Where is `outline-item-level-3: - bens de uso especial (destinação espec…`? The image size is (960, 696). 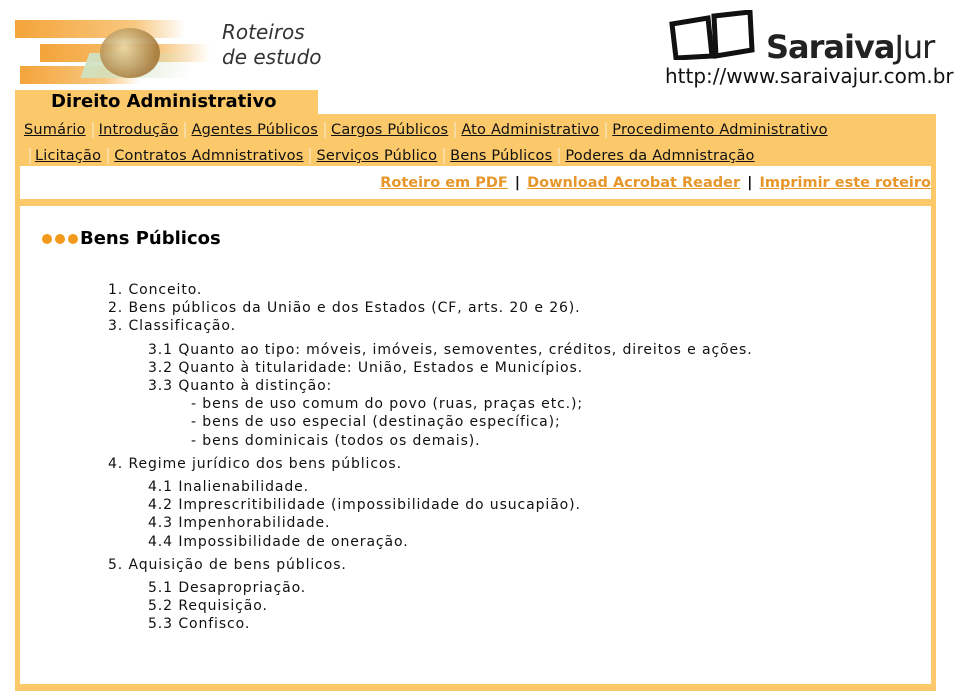
outline-item-level-3: - bens de uso especial (destinação espec… is located at coordinates (376, 422).